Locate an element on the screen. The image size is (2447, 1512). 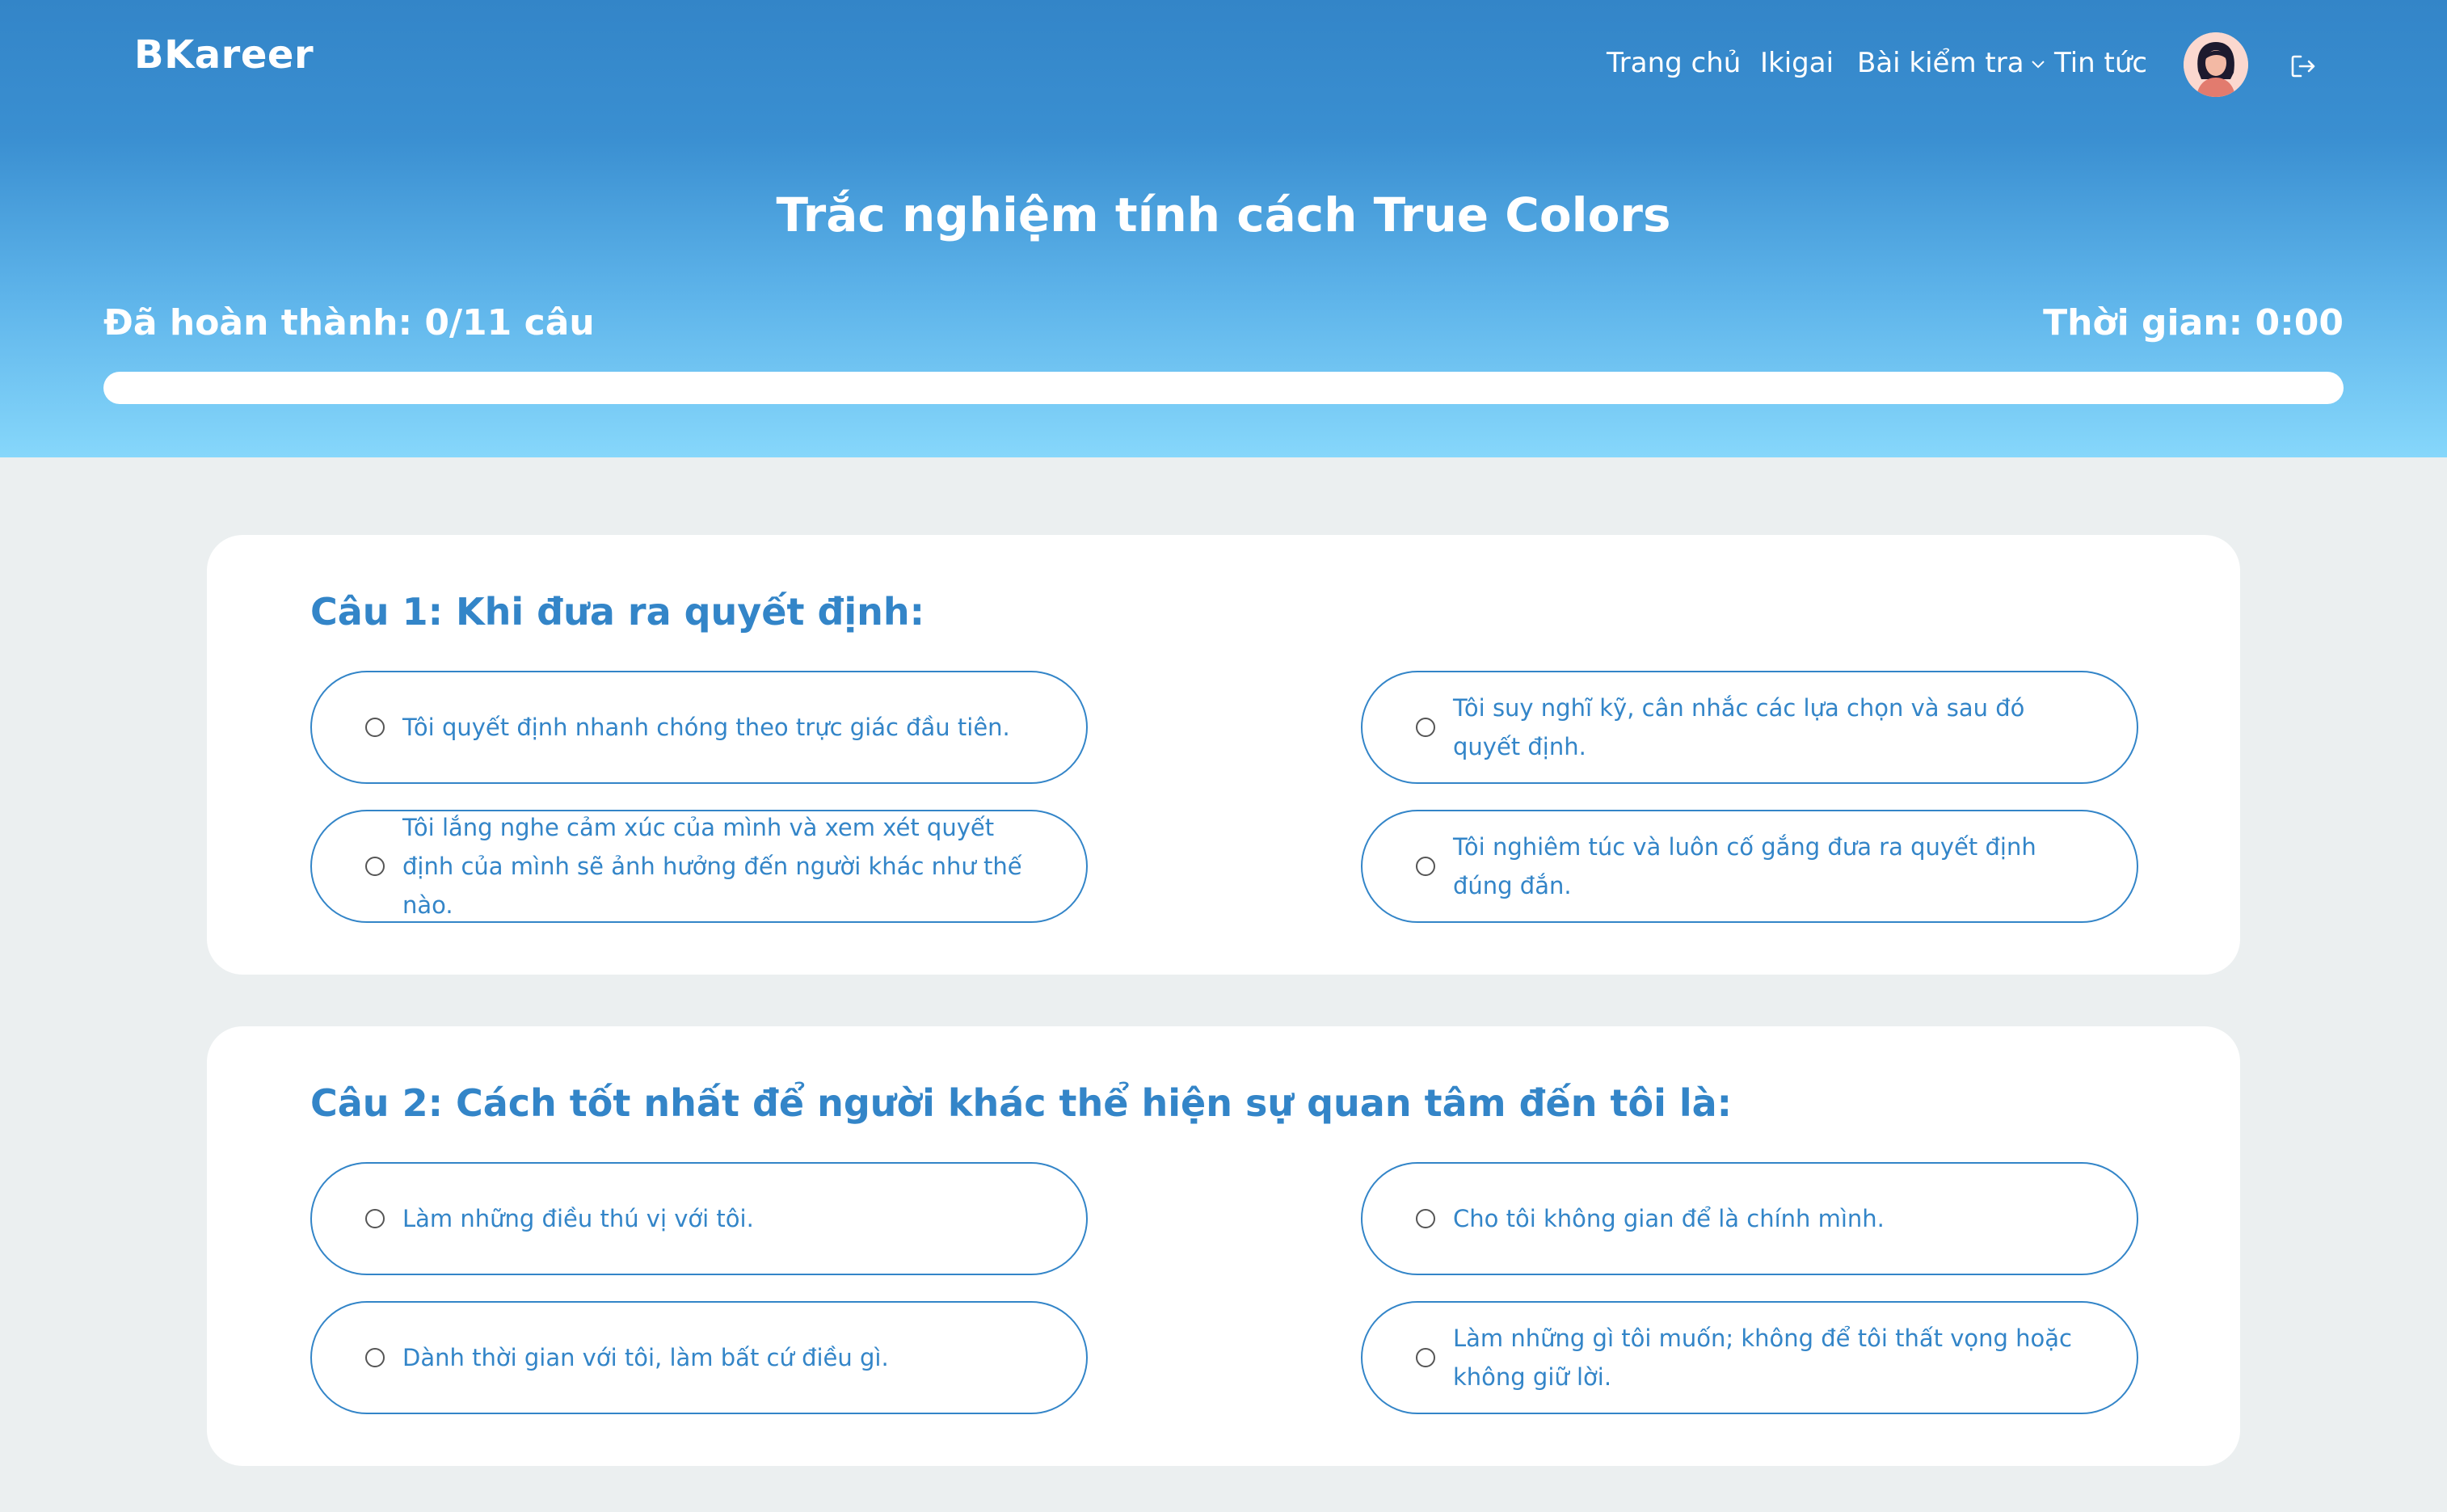
page-title: Trắc nghiệm tính cách True Colors is located at coordinates (1223, 214).